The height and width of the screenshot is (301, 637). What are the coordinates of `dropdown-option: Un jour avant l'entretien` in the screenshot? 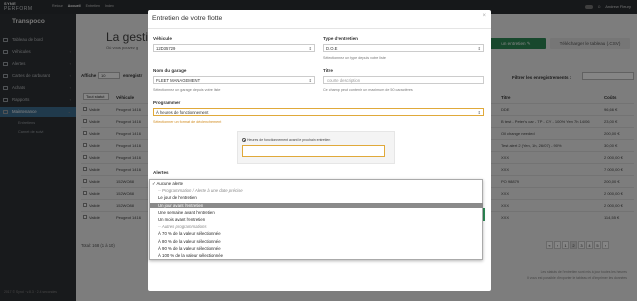 It's located at (316, 205).